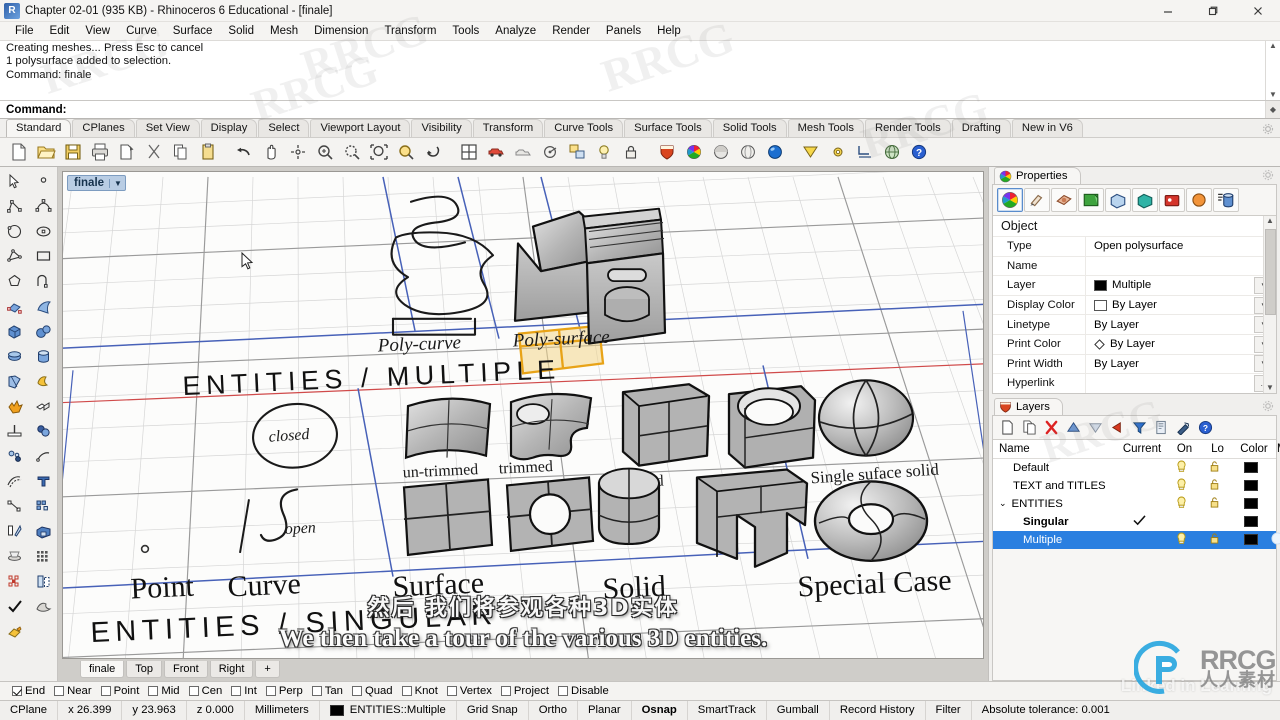 This screenshot has width=1280, height=720. Describe the element at coordinates (1117, 427) in the screenshot. I see `filter-arrow-icon` at that location.